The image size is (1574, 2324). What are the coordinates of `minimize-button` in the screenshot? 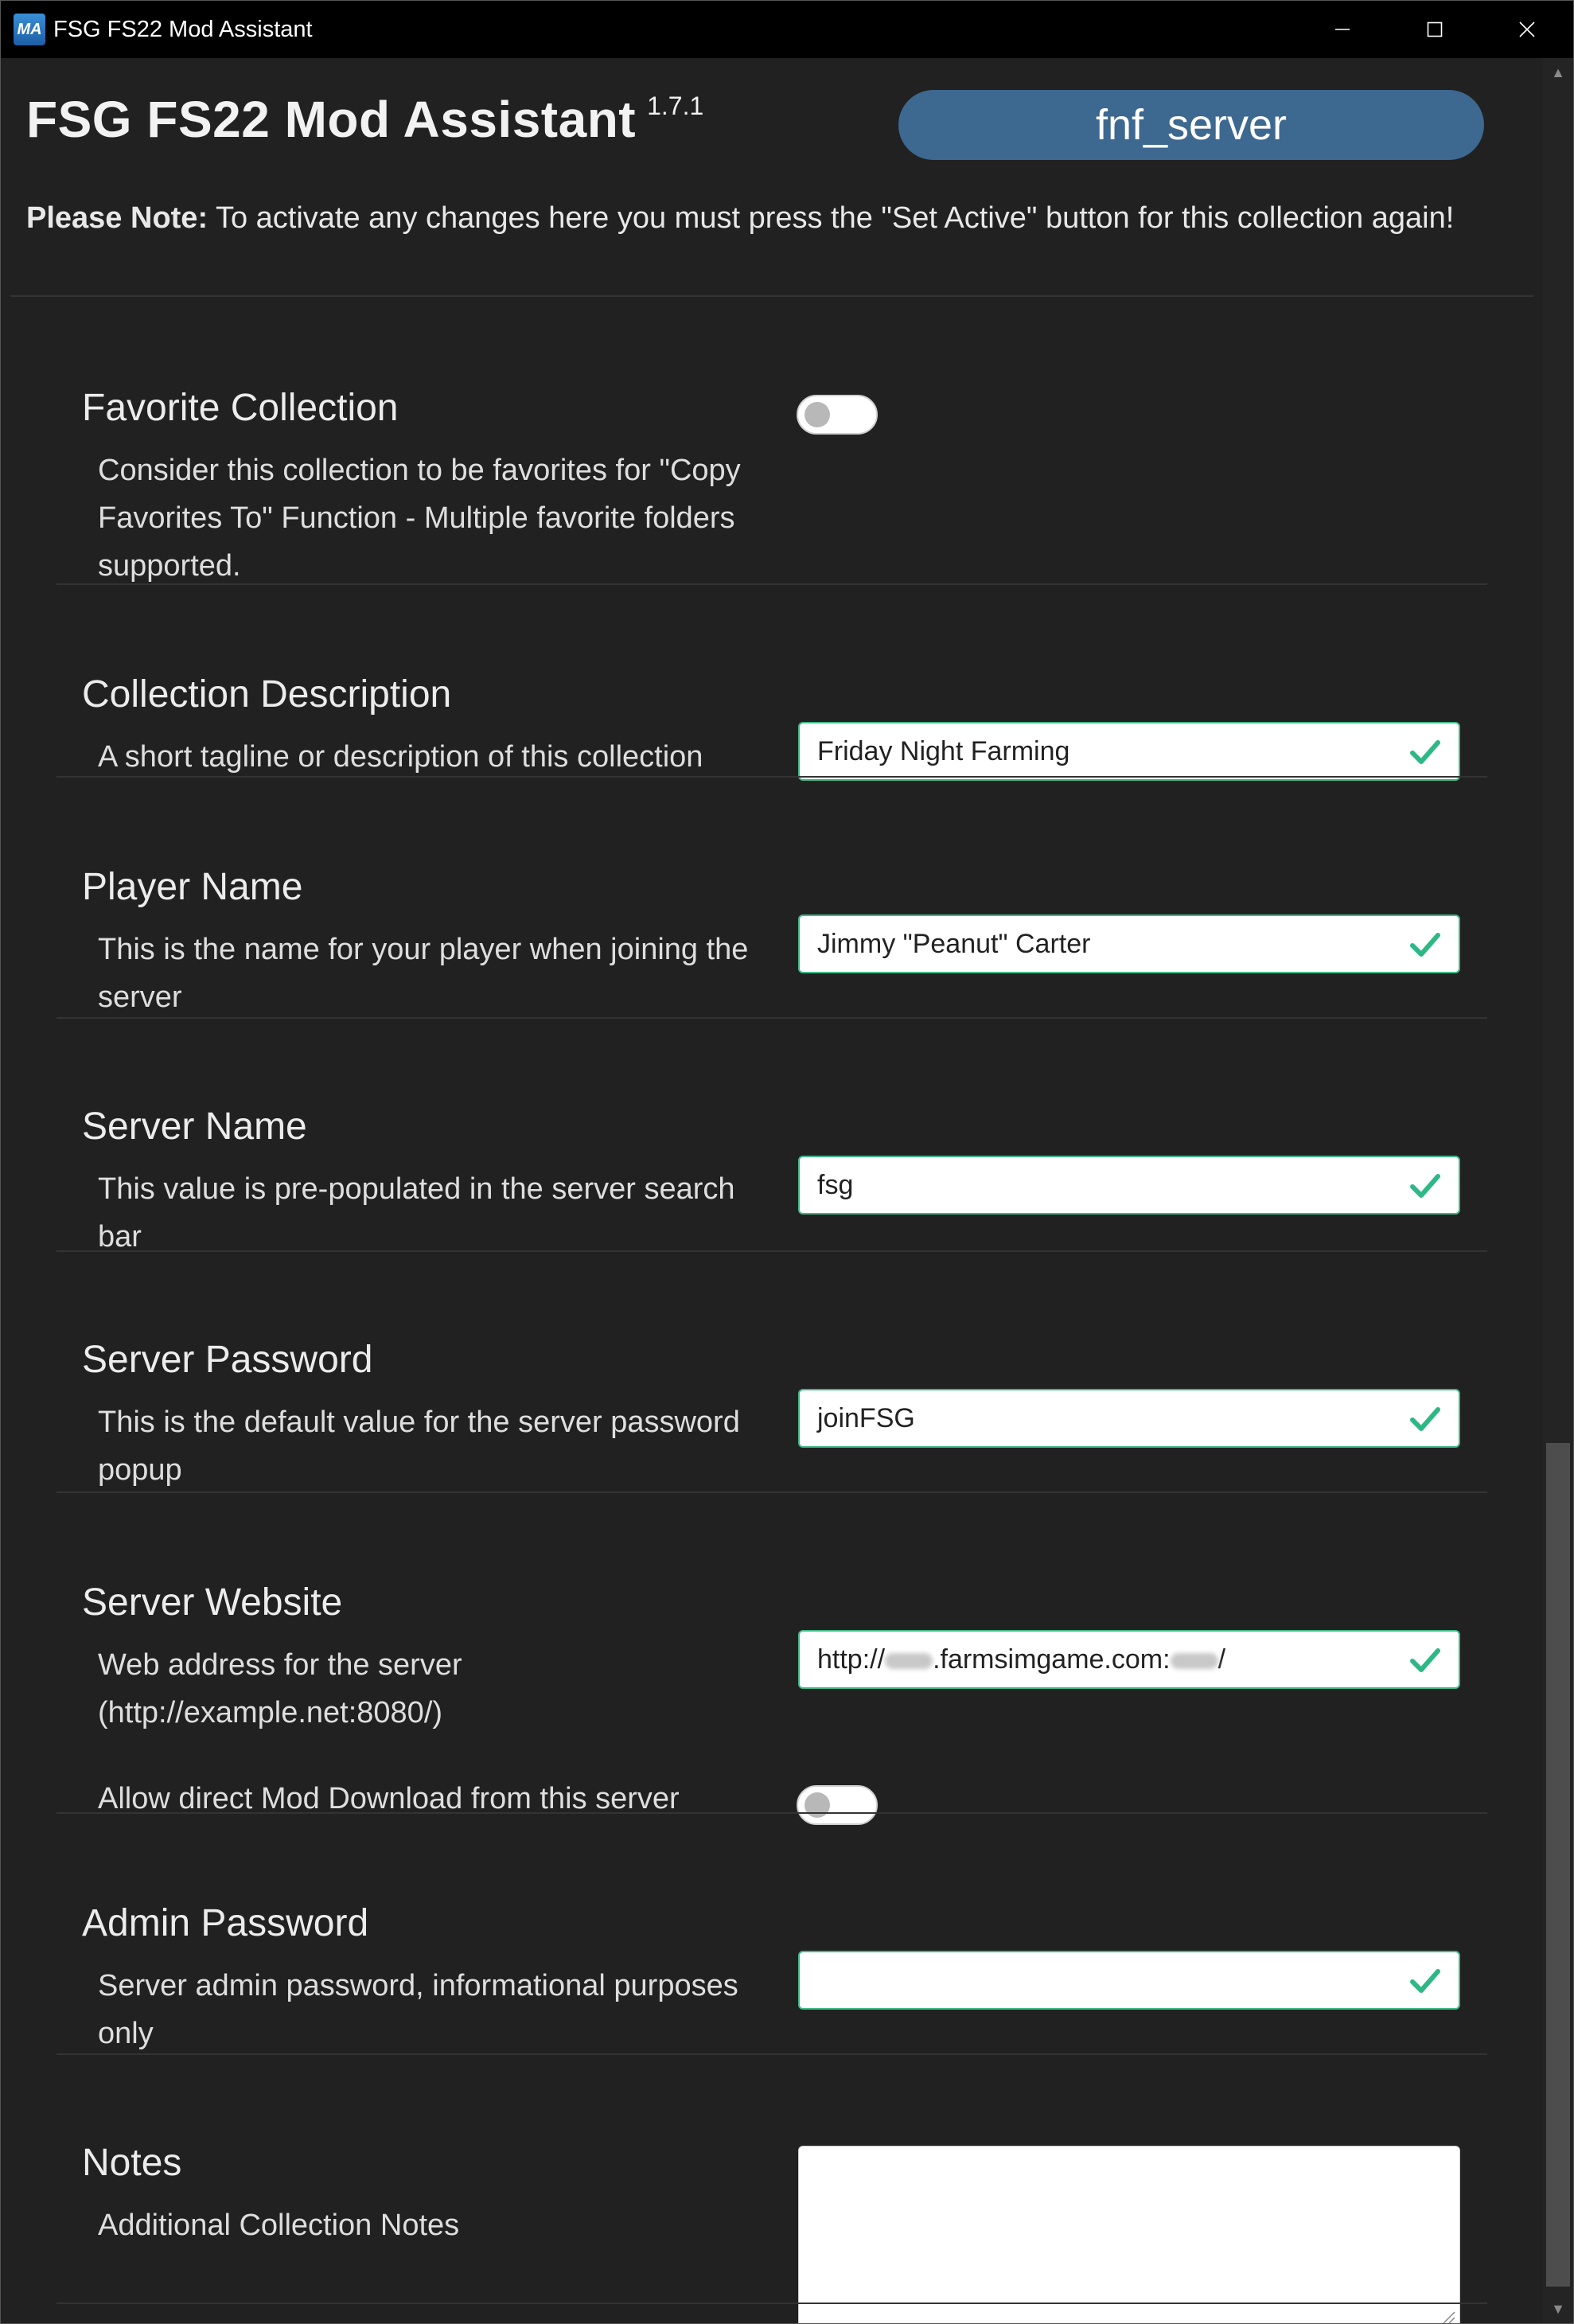 It's located at (1342, 30).